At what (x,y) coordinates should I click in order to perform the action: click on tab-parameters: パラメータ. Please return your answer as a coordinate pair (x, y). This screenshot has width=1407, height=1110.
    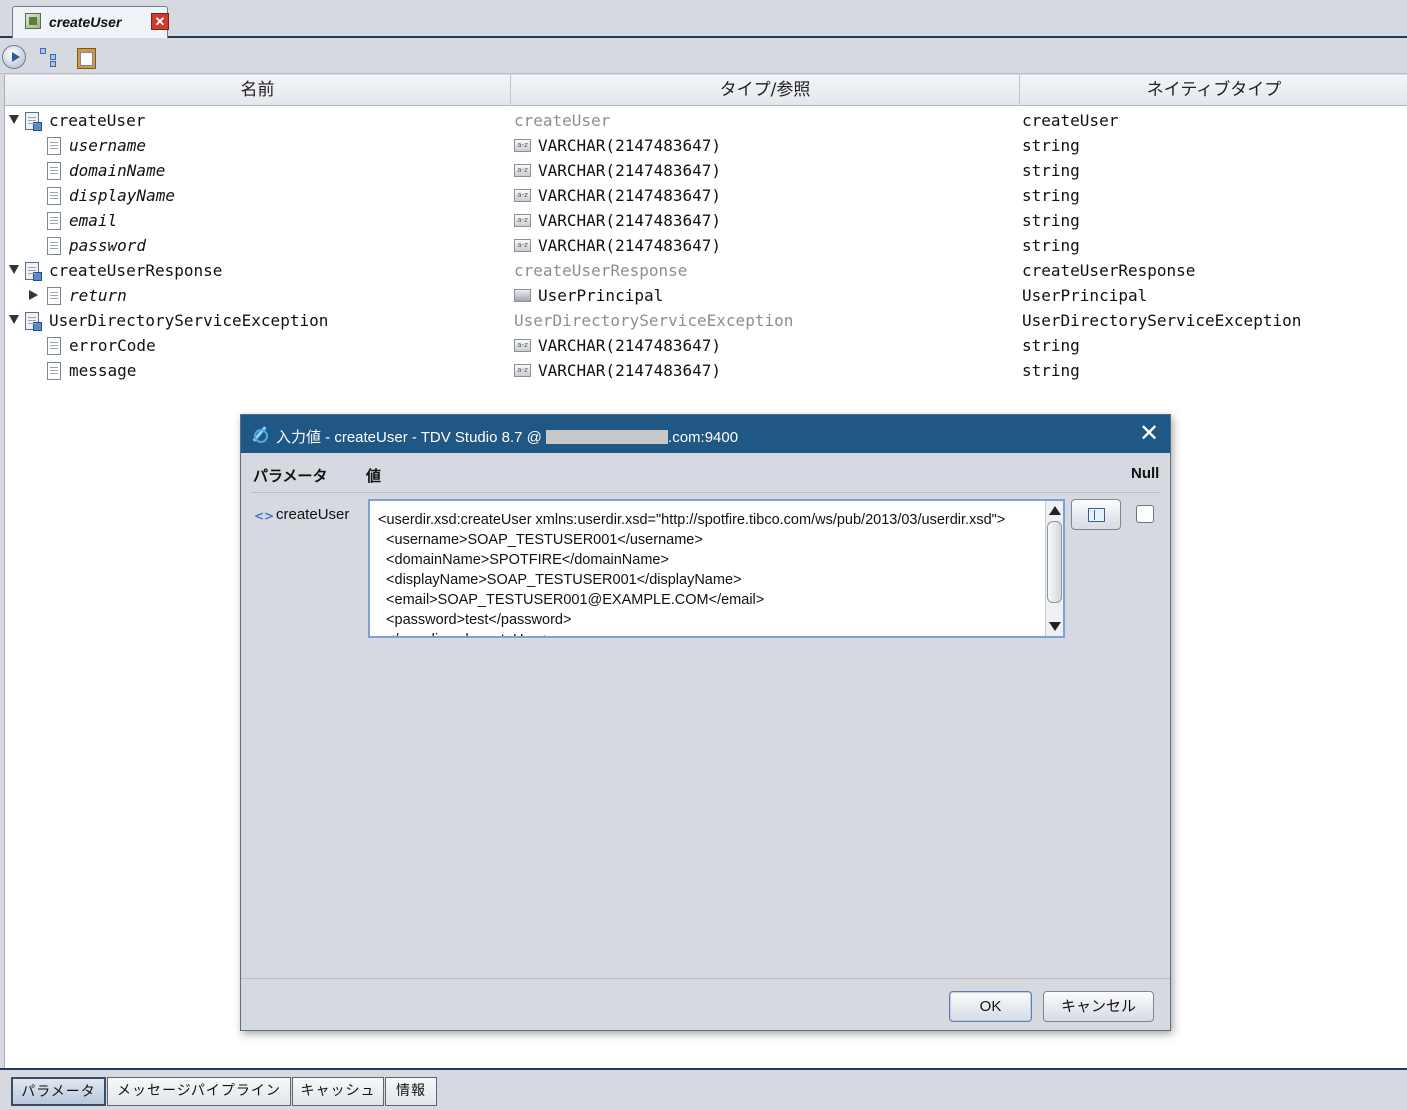
    Looking at the image, I should click on (58, 1091).